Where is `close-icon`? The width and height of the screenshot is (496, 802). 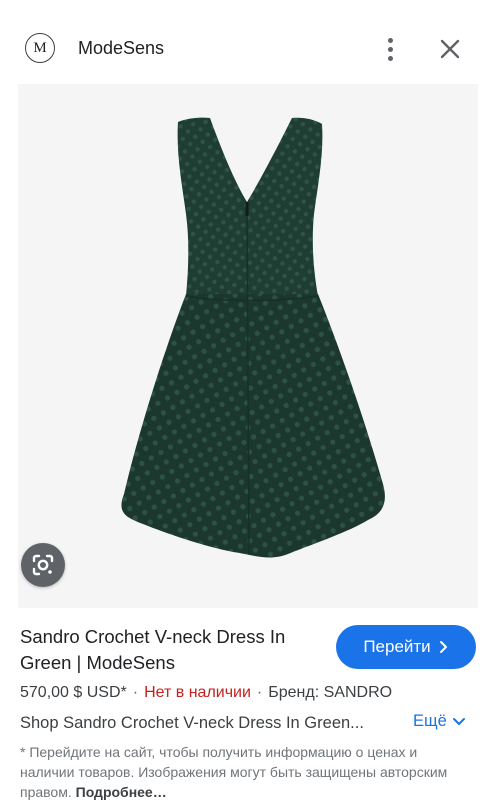 close-icon is located at coordinates (450, 49).